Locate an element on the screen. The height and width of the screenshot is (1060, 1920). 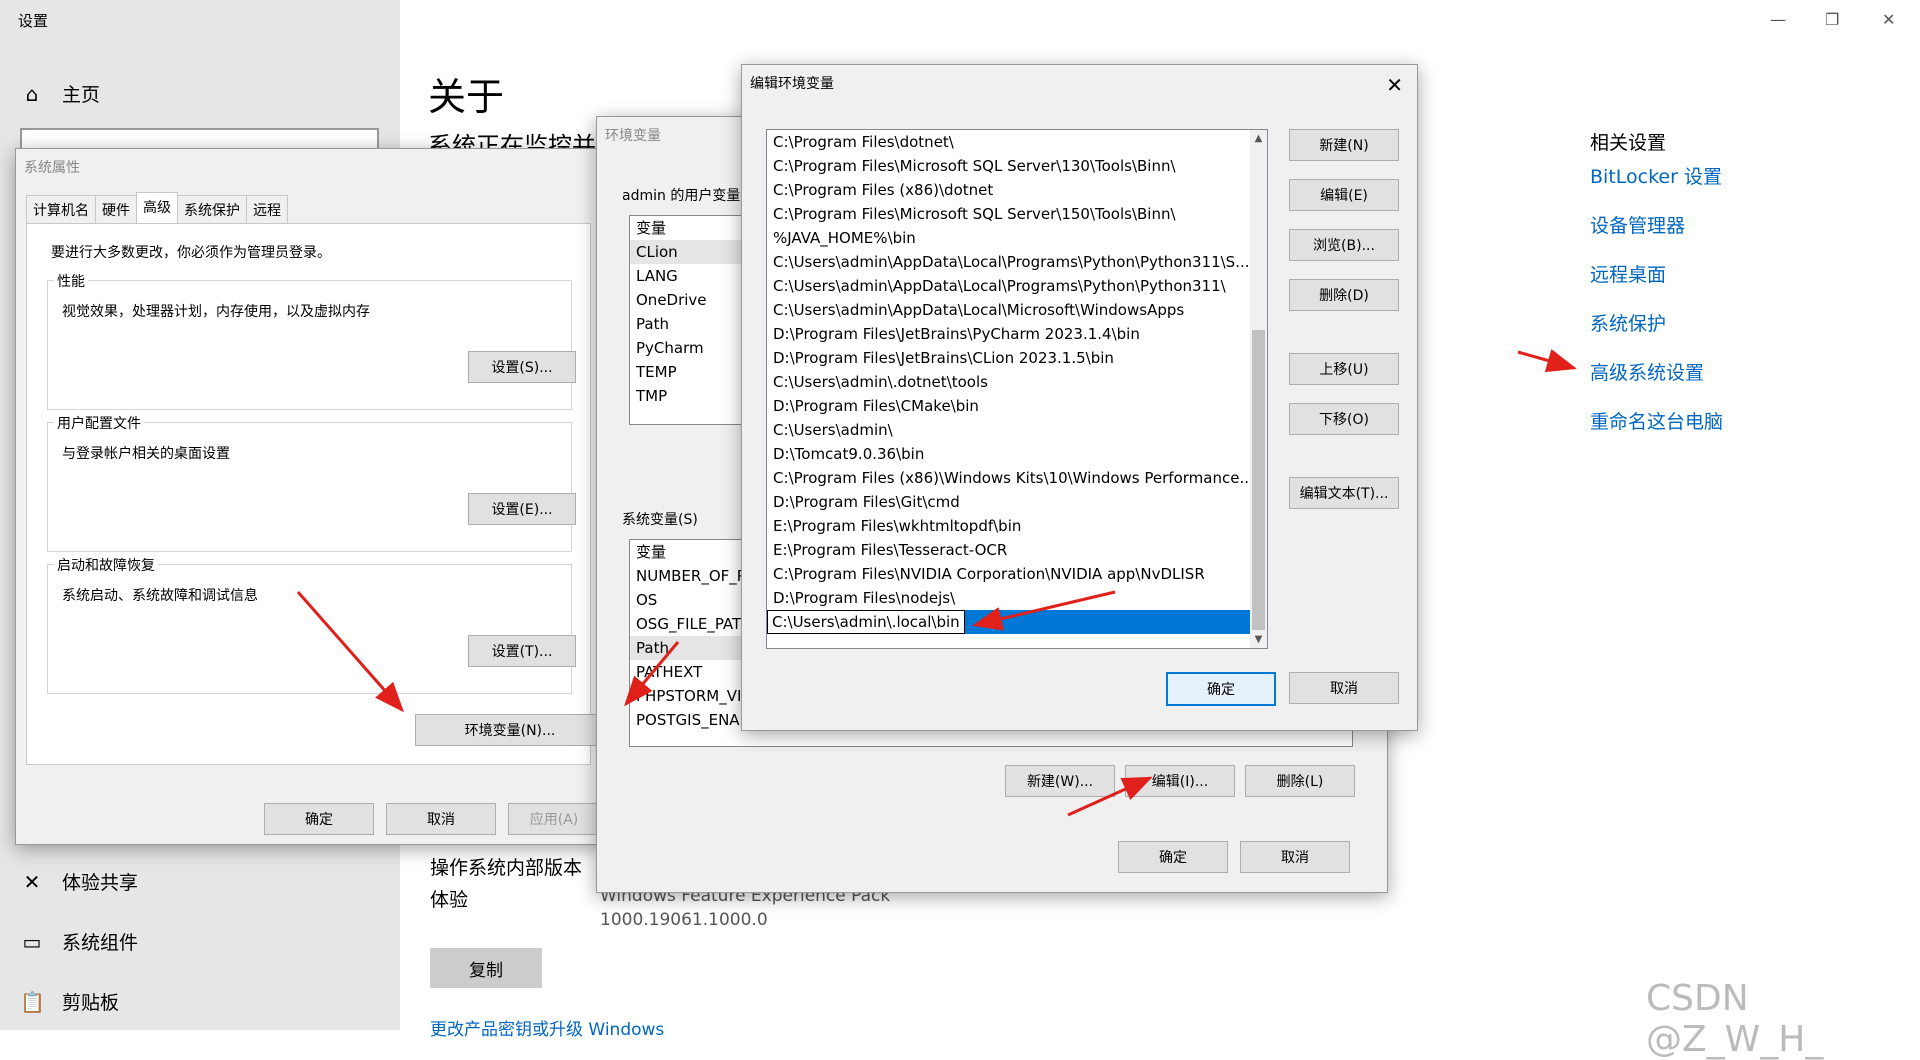
watermark: CSDN @Z_W_H_ is located at coordinates (1735, 1019).